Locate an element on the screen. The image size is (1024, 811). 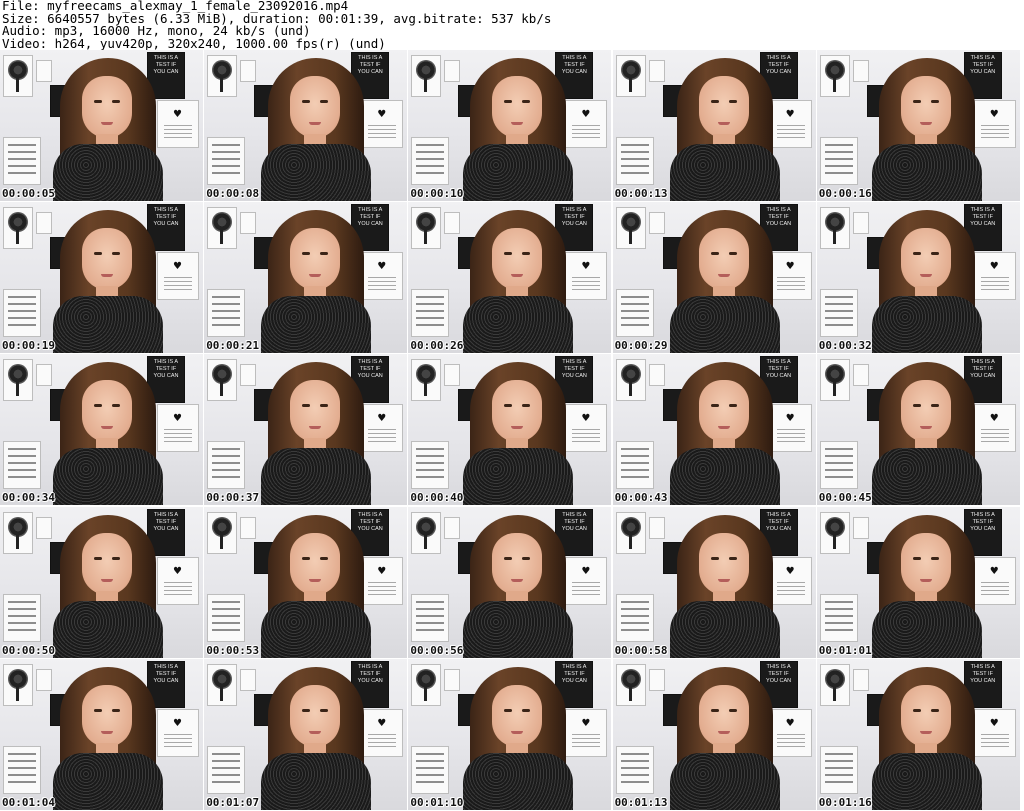
thumbnail-timestamp: 00:00:45 is located at coordinates (845, 498).